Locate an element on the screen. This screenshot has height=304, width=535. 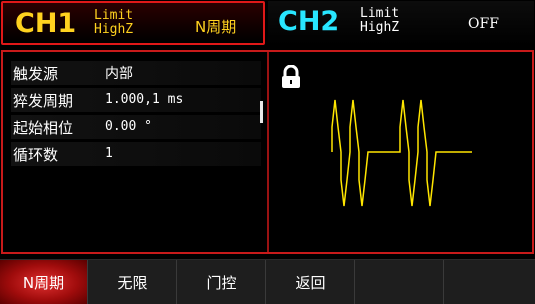
menu-item-infinite: 无限 is located at coordinates (133, 282).